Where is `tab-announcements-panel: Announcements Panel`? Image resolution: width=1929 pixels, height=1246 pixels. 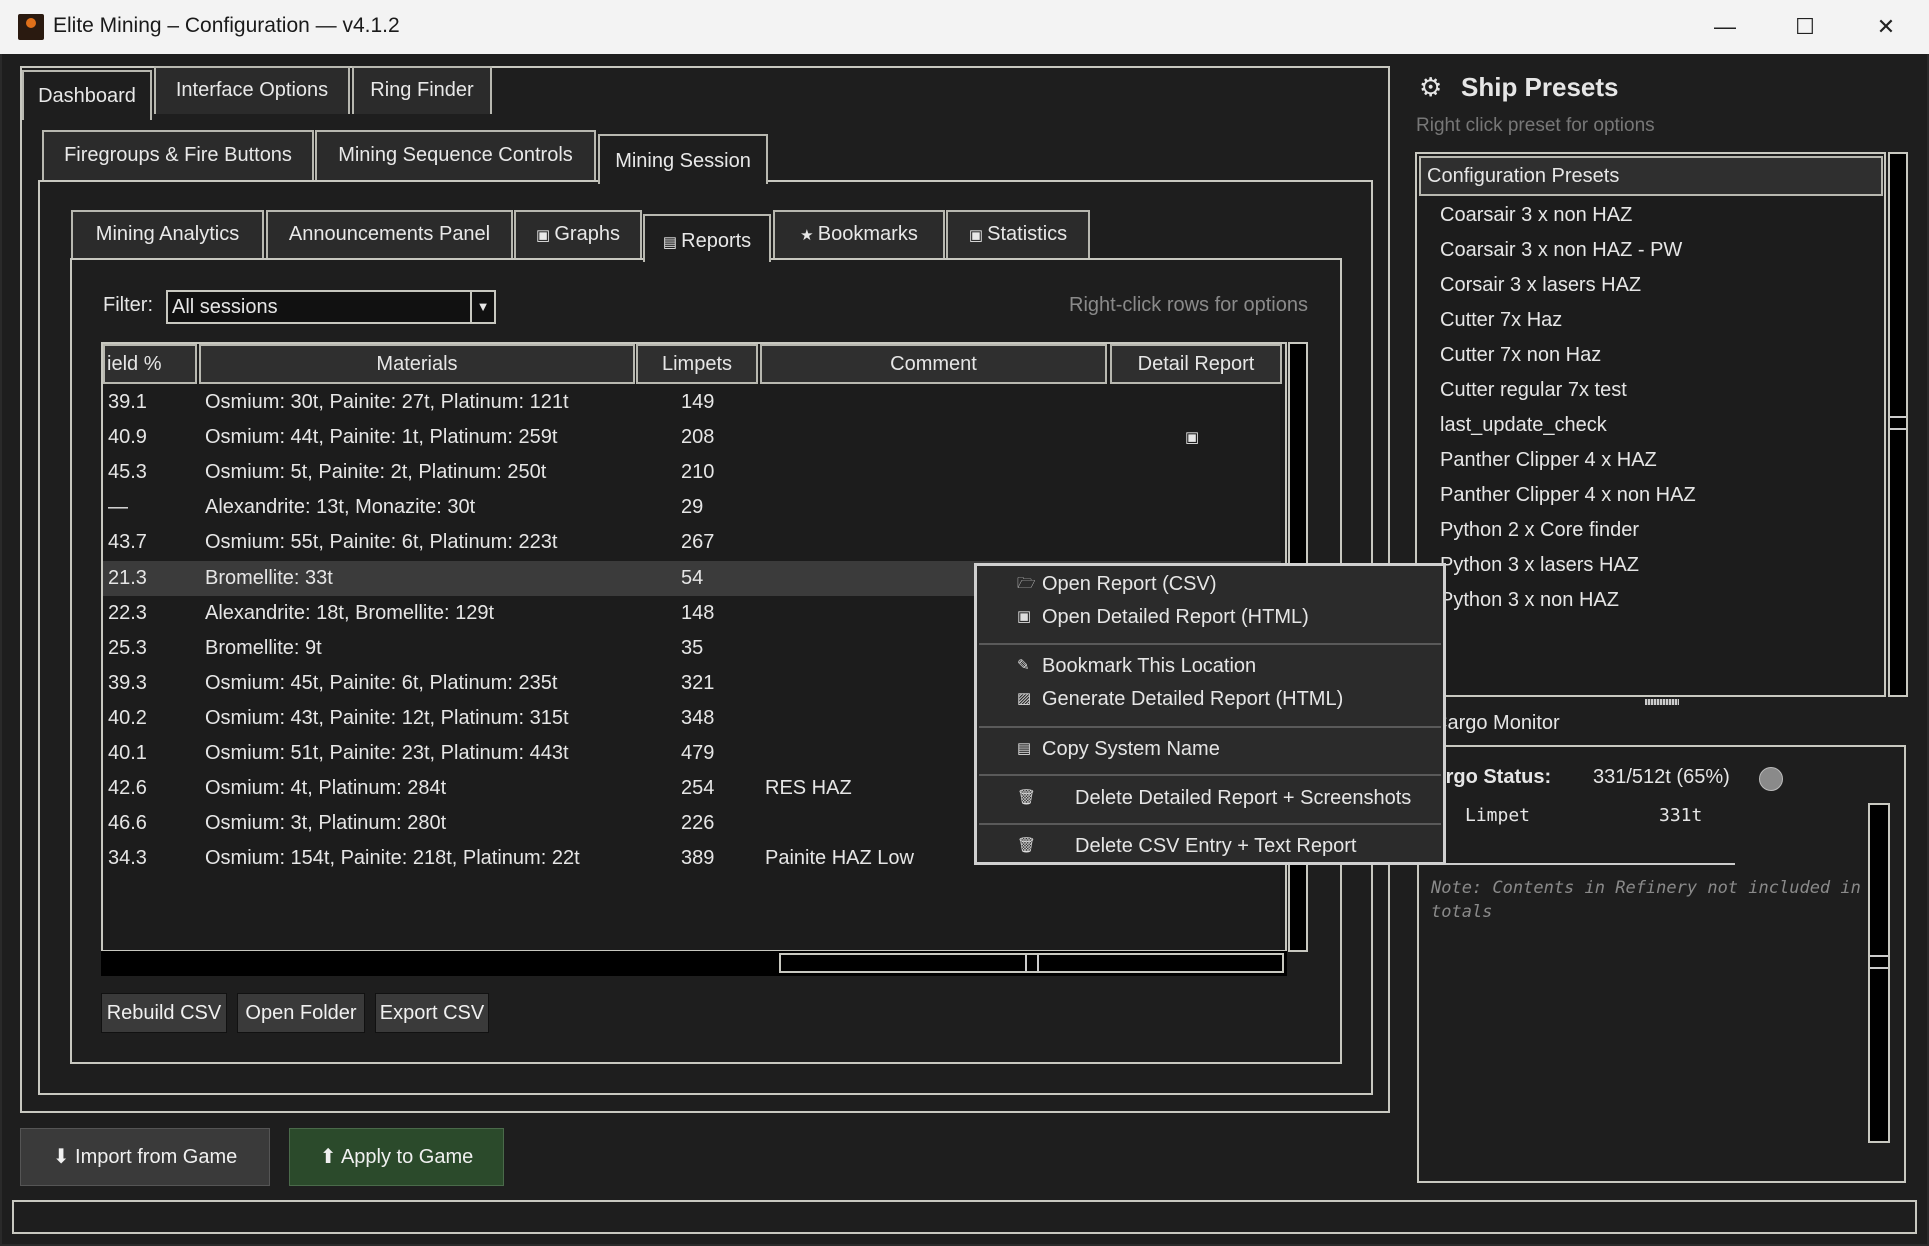 tab-announcements-panel: Announcements Panel is located at coordinates (389, 234).